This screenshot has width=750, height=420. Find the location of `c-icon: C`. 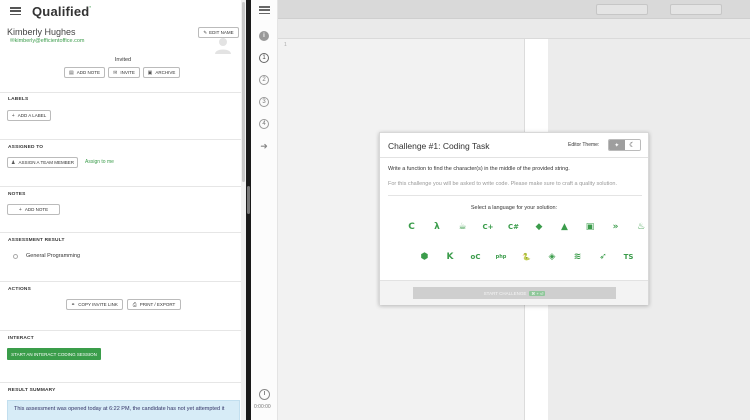

c-icon: C is located at coordinates (411, 226).